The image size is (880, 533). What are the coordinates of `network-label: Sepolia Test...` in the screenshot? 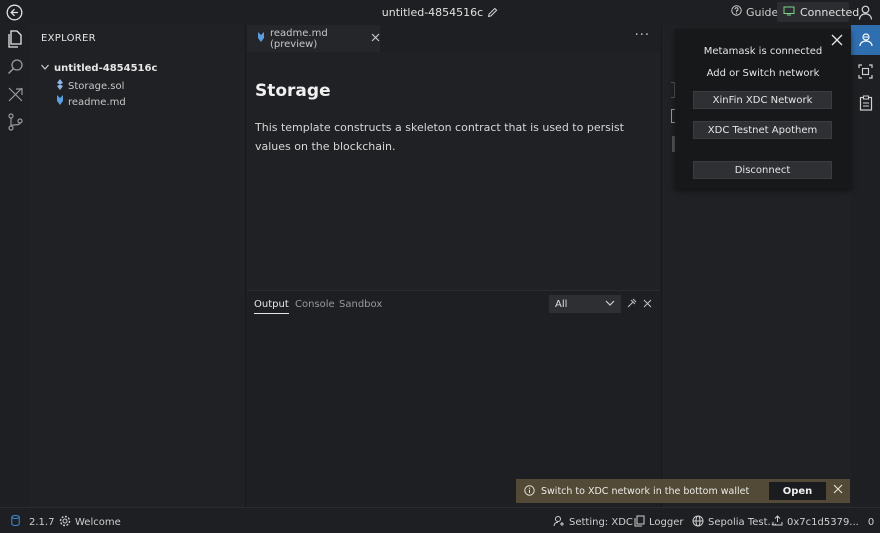 It's located at (743, 522).